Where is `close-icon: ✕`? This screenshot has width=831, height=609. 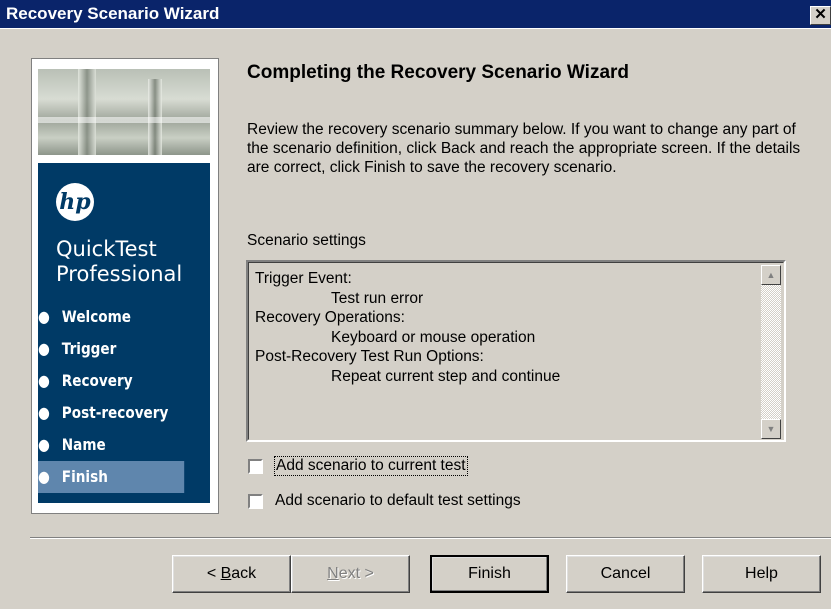 close-icon: ✕ is located at coordinates (820, 14).